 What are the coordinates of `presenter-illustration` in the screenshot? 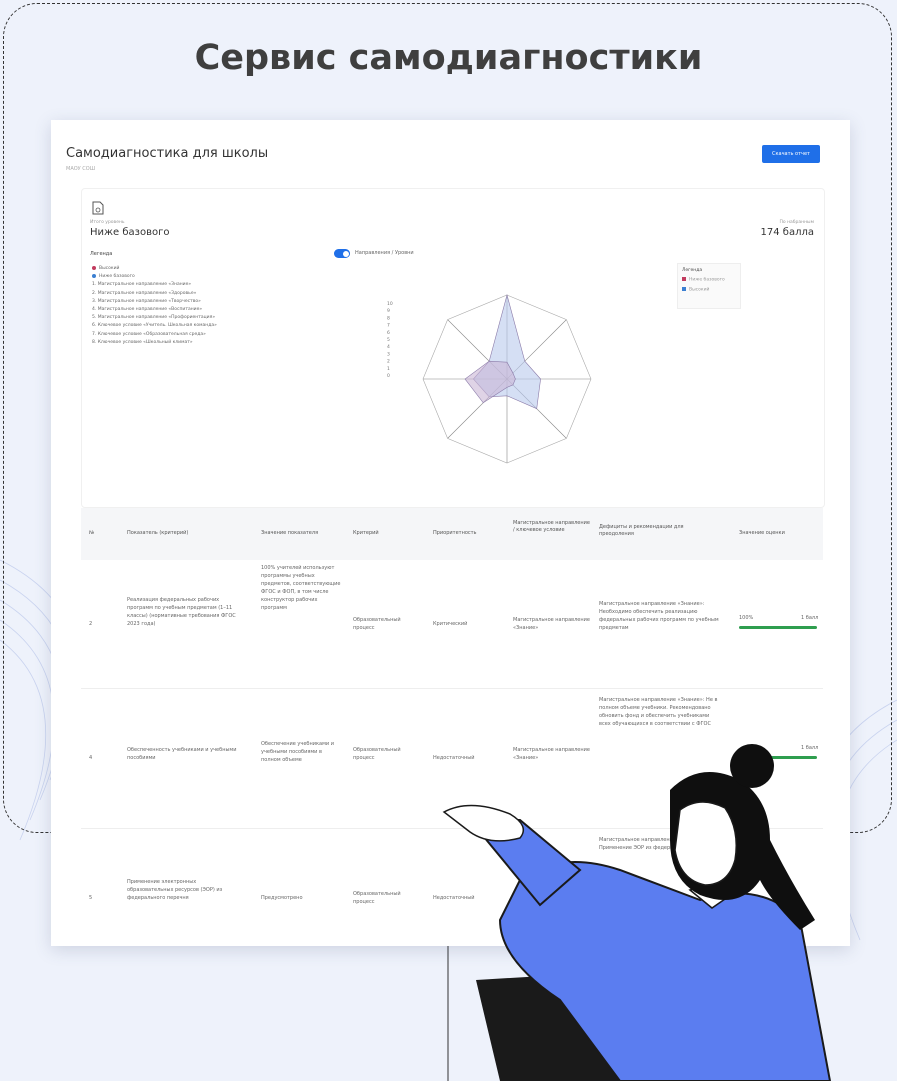 It's located at (637, 912).